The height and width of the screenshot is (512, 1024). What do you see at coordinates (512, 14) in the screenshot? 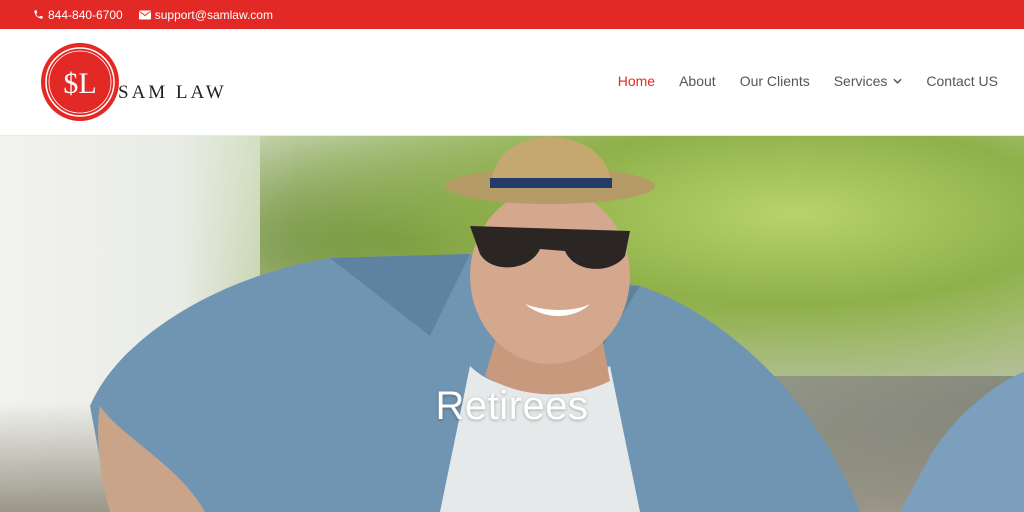
I see `top-contact-bar: 844-840-6700 support@samlaw.com` at bounding box center [512, 14].